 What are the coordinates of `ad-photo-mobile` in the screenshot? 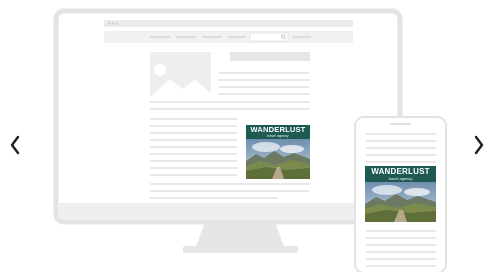 It's located at (400, 202).